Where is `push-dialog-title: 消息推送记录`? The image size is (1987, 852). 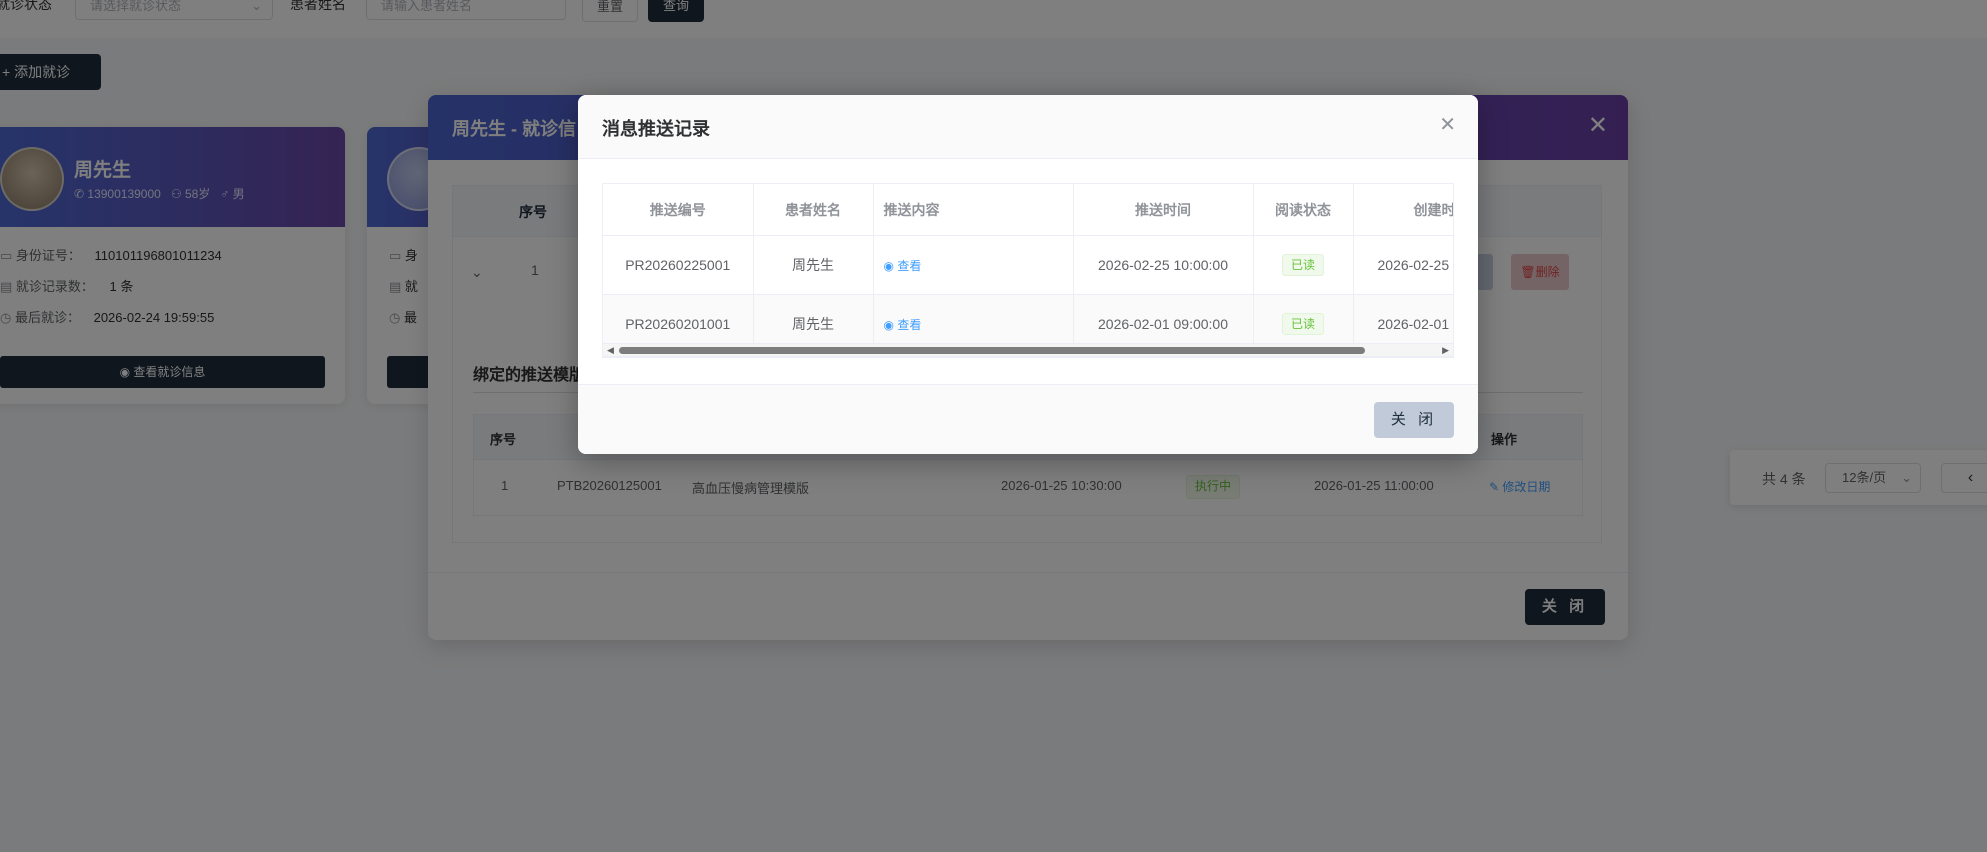 push-dialog-title: 消息推送记录 is located at coordinates (656, 129).